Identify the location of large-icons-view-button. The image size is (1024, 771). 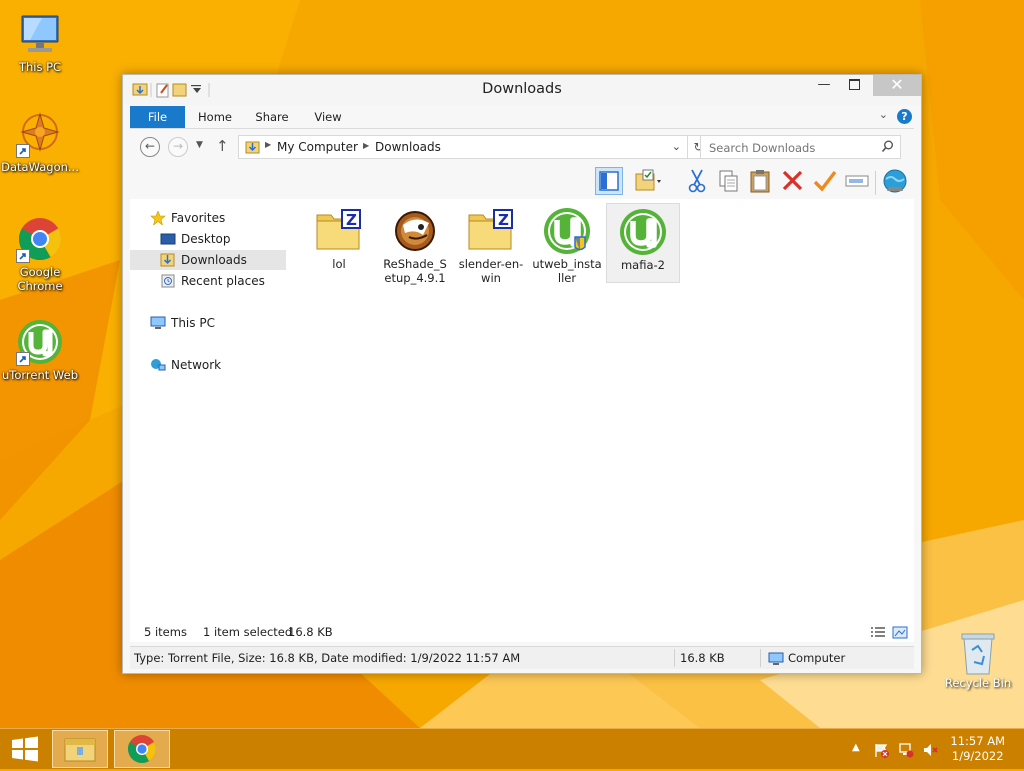
(900, 635).